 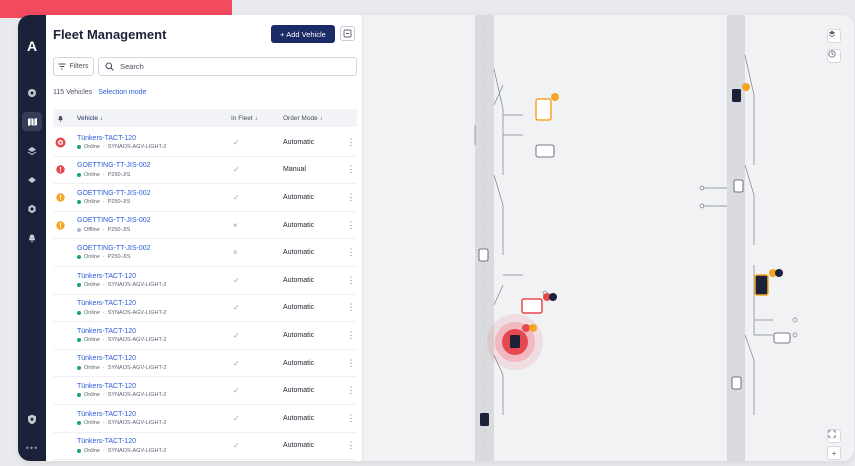 I want to click on alert-cell, so click(x=60, y=225).